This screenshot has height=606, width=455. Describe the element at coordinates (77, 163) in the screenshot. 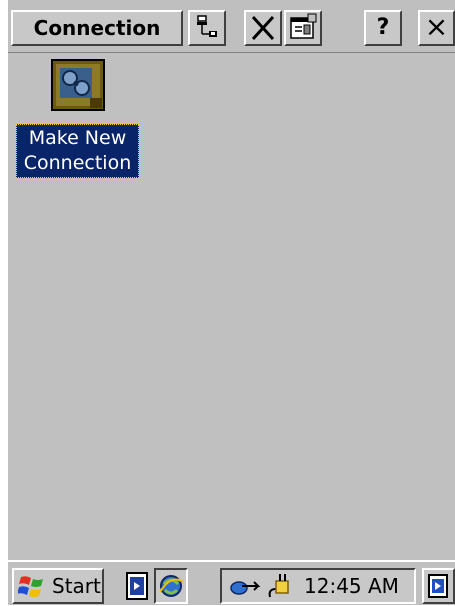

I see `icon-label-line2: Connection` at that location.